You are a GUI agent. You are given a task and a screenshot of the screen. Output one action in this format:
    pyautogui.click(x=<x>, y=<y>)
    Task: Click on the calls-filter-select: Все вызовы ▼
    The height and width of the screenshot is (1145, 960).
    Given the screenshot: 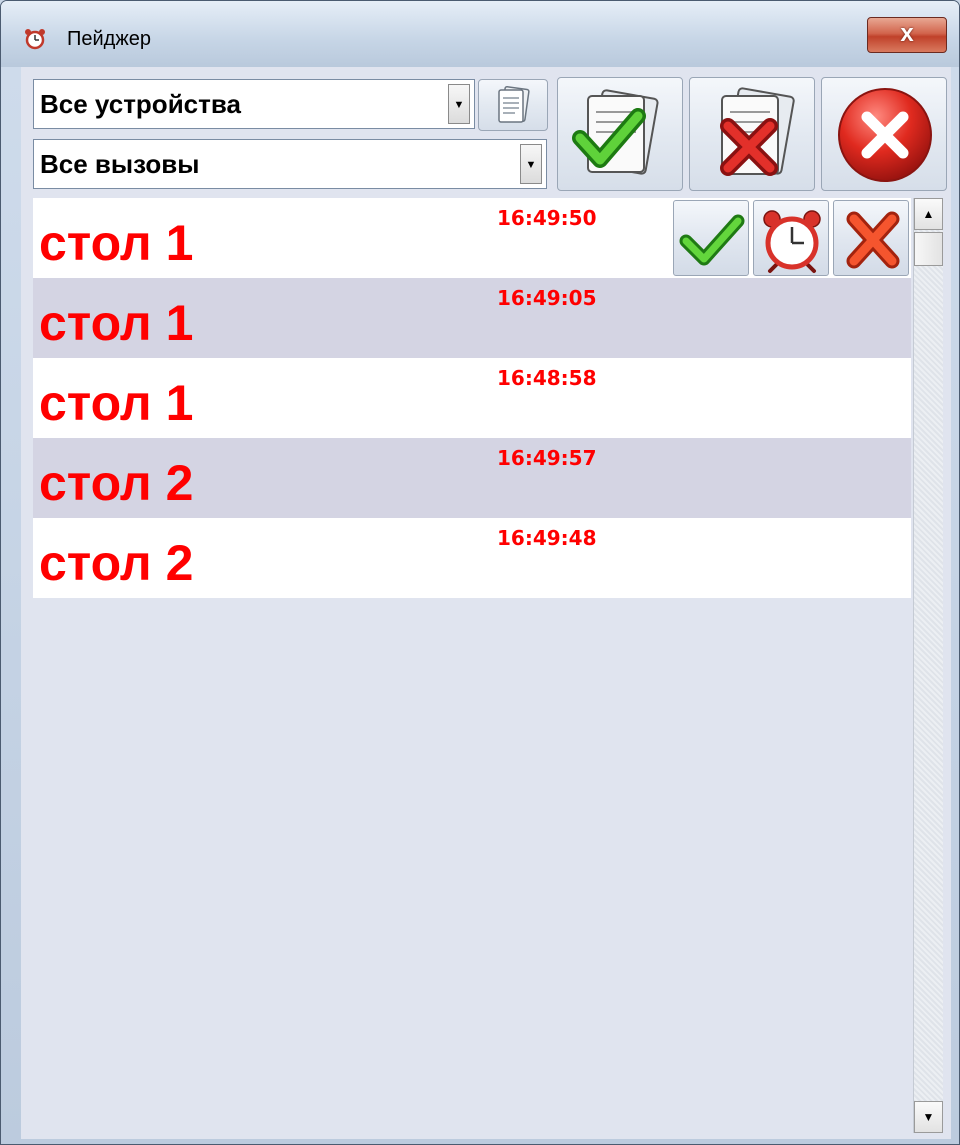 What is the action you would take?
    pyautogui.click(x=290, y=164)
    